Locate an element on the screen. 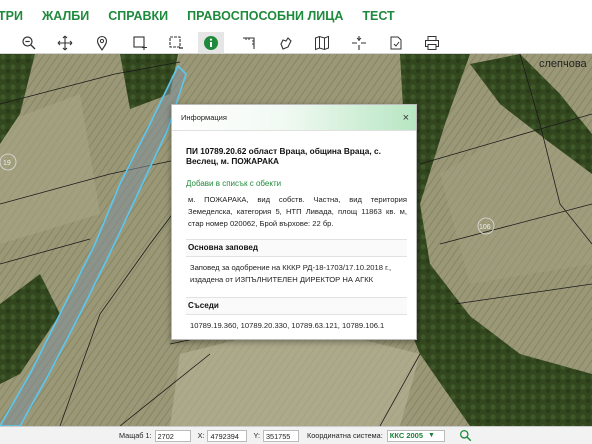 The width and height of the screenshot is (592, 444). hand-button is located at coordinates (285, 42).